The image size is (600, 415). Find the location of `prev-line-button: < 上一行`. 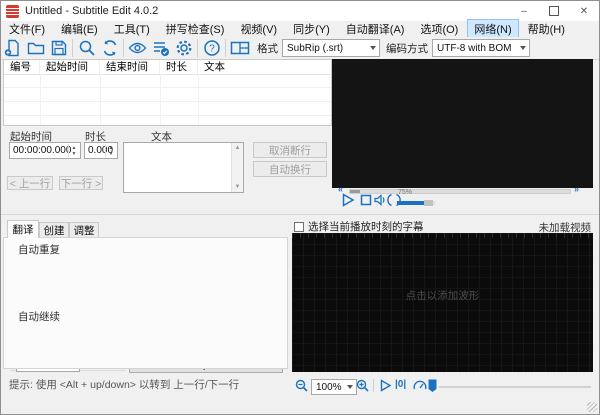

prev-line-button: < 上一行 is located at coordinates (30, 183).